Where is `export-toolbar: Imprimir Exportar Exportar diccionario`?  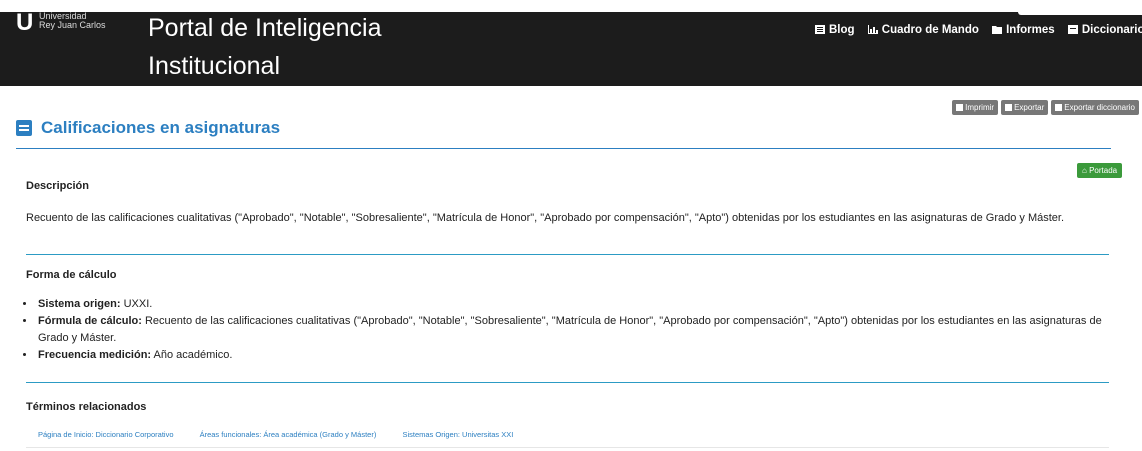
export-toolbar: Imprimir Exportar Exportar diccionario is located at coordinates (1044, 106).